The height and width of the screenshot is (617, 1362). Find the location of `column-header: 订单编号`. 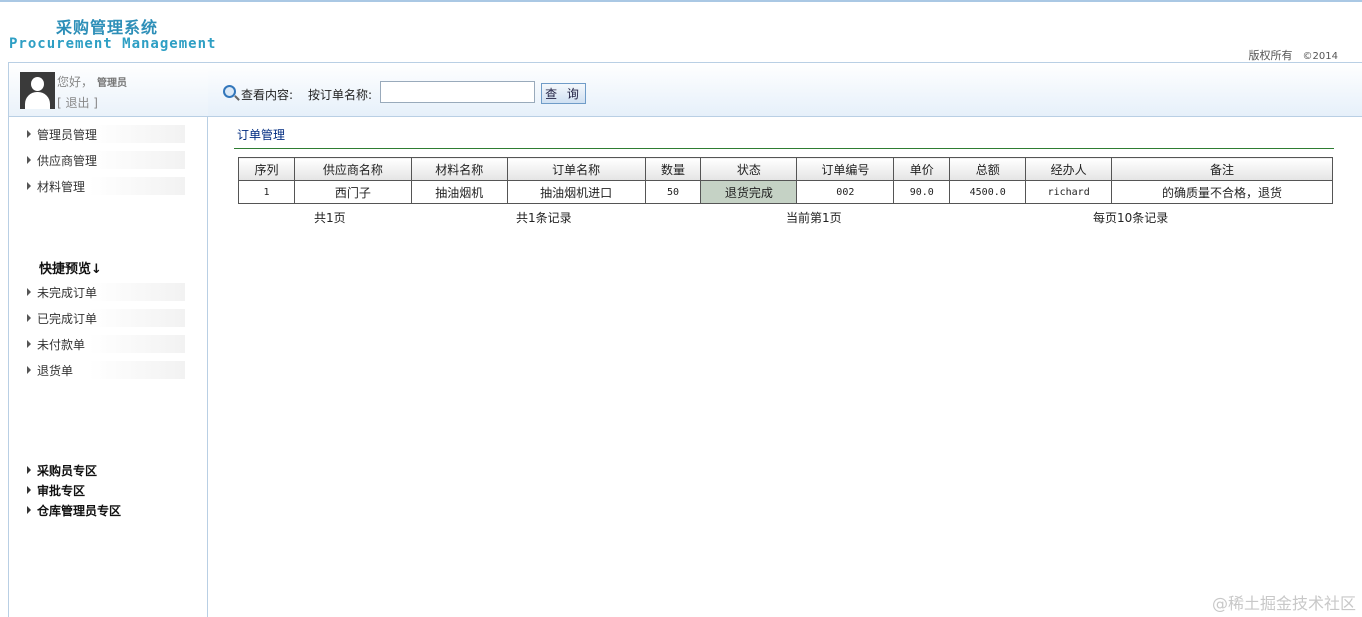

column-header: 订单编号 is located at coordinates (845, 169).